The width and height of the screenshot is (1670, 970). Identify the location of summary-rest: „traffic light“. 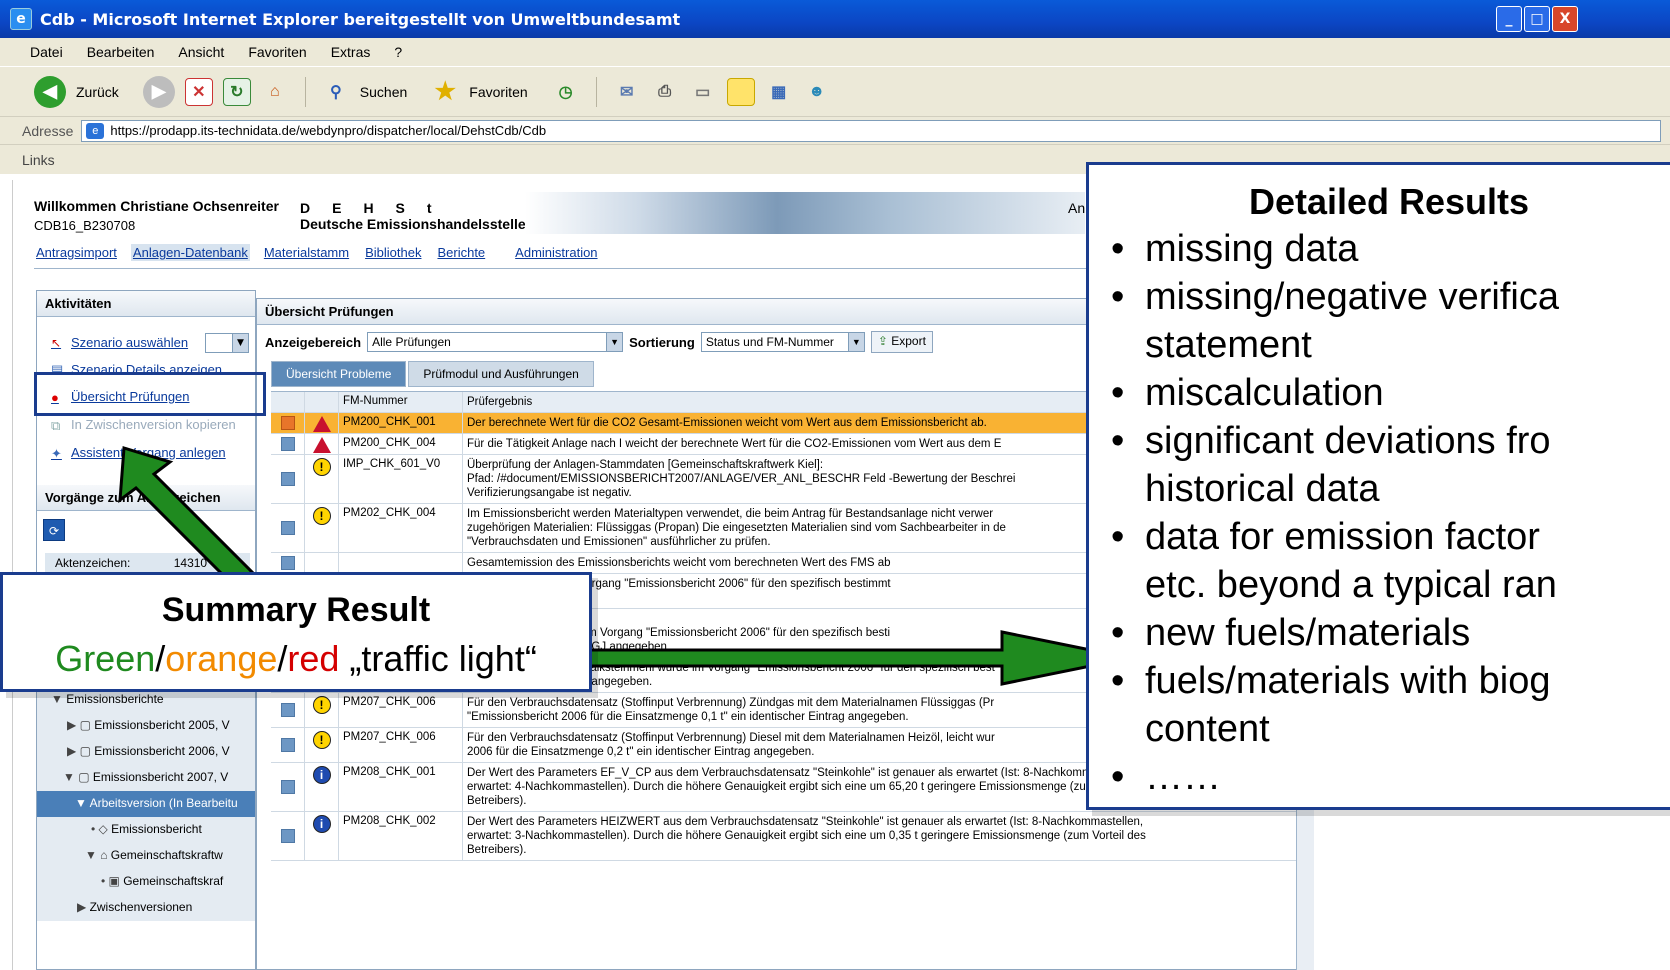
(438, 658).